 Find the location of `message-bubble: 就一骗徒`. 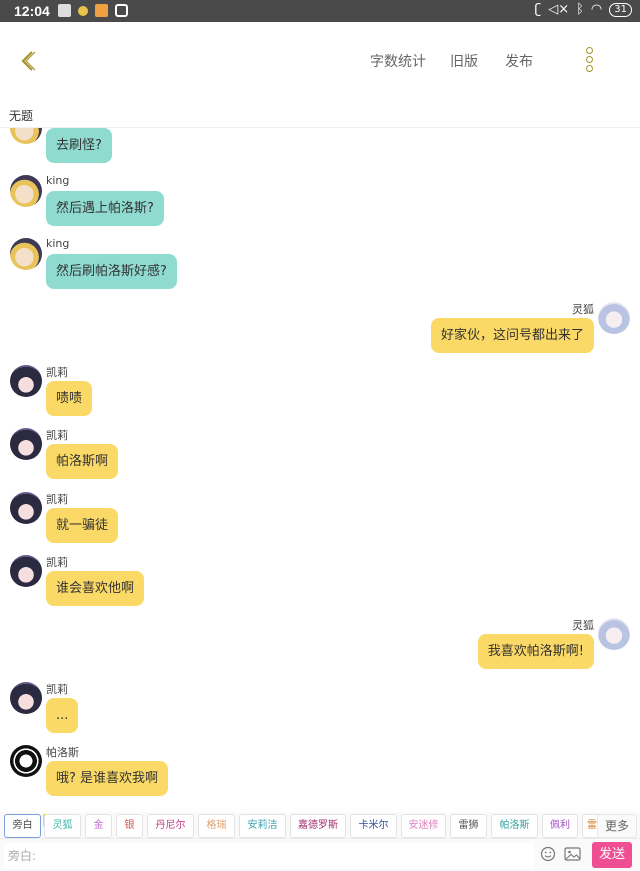

message-bubble: 就一骗徒 is located at coordinates (82, 525).